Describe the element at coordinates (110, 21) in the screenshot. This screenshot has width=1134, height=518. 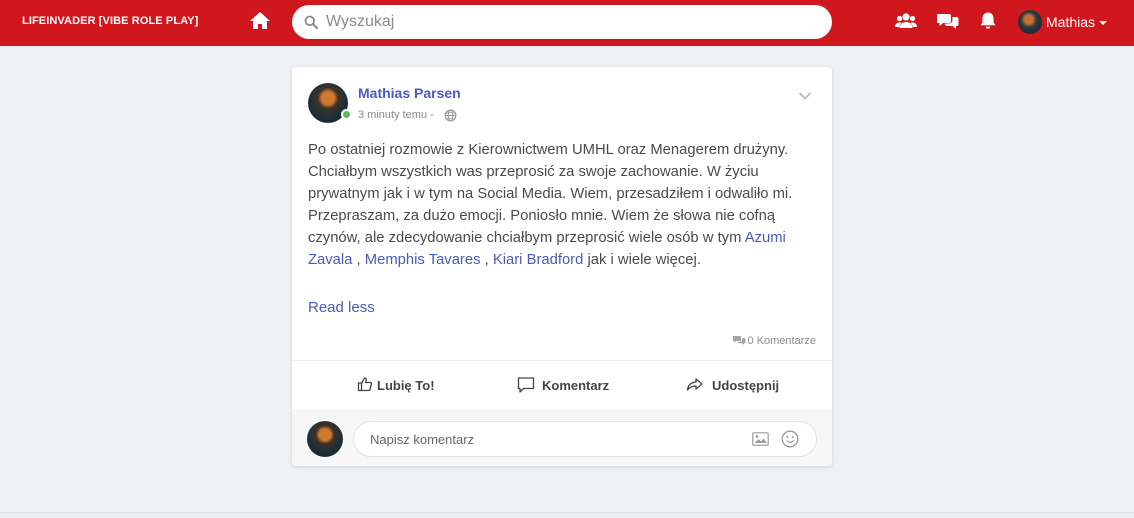
I see `brand-logo: LIFEINVADER [VIBE ROLE PLAY]` at that location.